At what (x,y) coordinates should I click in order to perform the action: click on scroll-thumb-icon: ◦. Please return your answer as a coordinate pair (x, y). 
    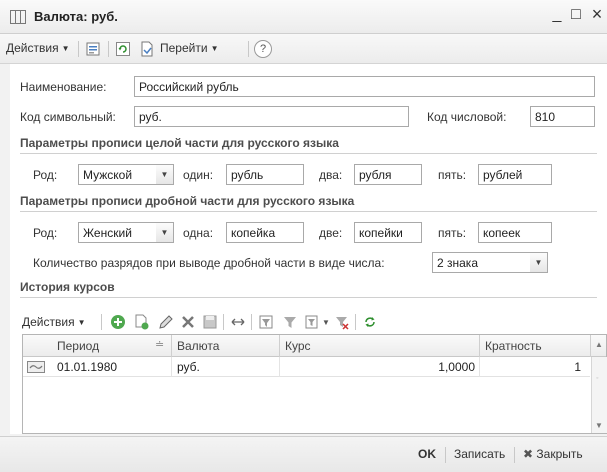
    Looking at the image, I should click on (597, 378).